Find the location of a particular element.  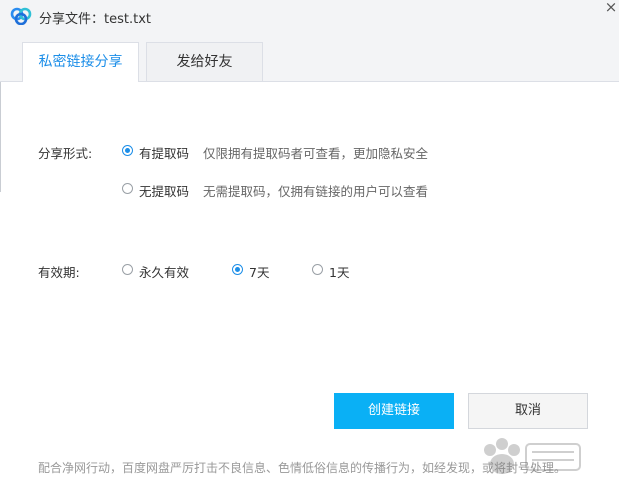

share-form-label: 分享形式: is located at coordinates (65, 153).